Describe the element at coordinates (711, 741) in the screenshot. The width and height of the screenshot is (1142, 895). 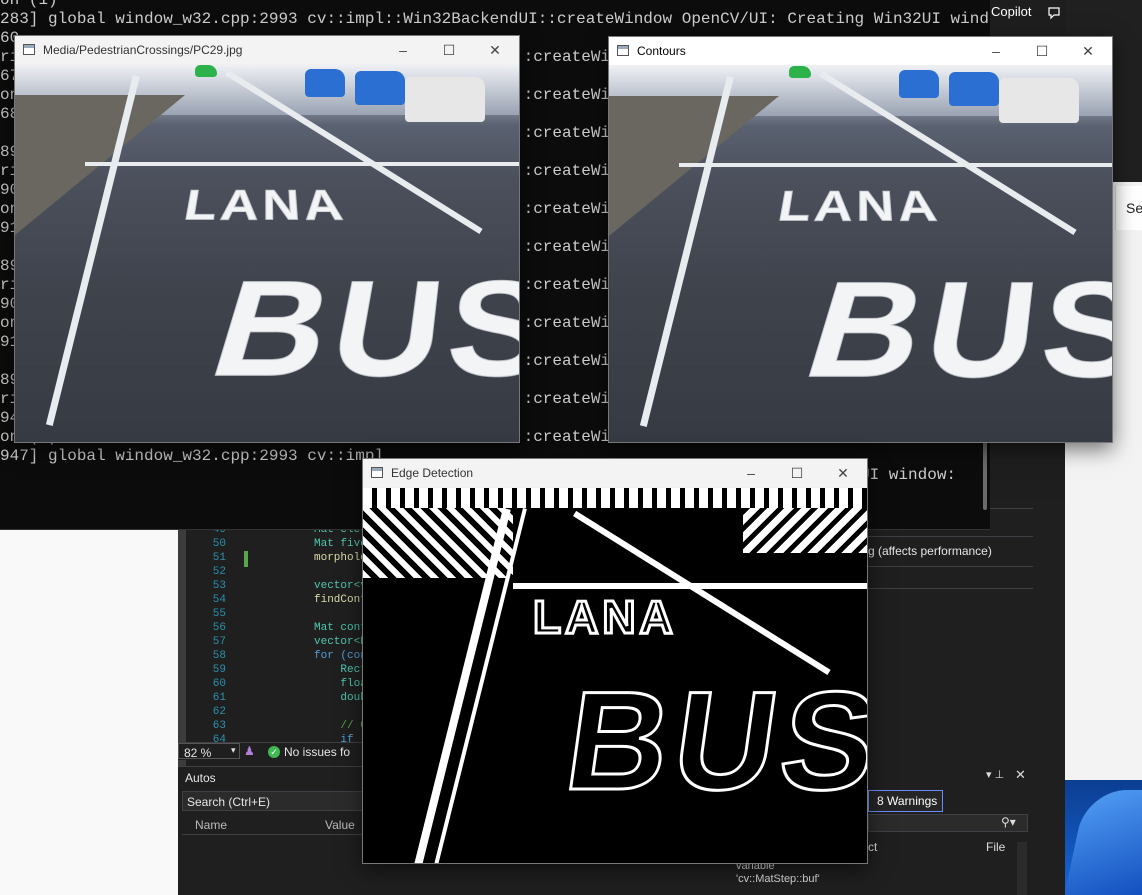
I see `edge-text-bus: BUS` at that location.